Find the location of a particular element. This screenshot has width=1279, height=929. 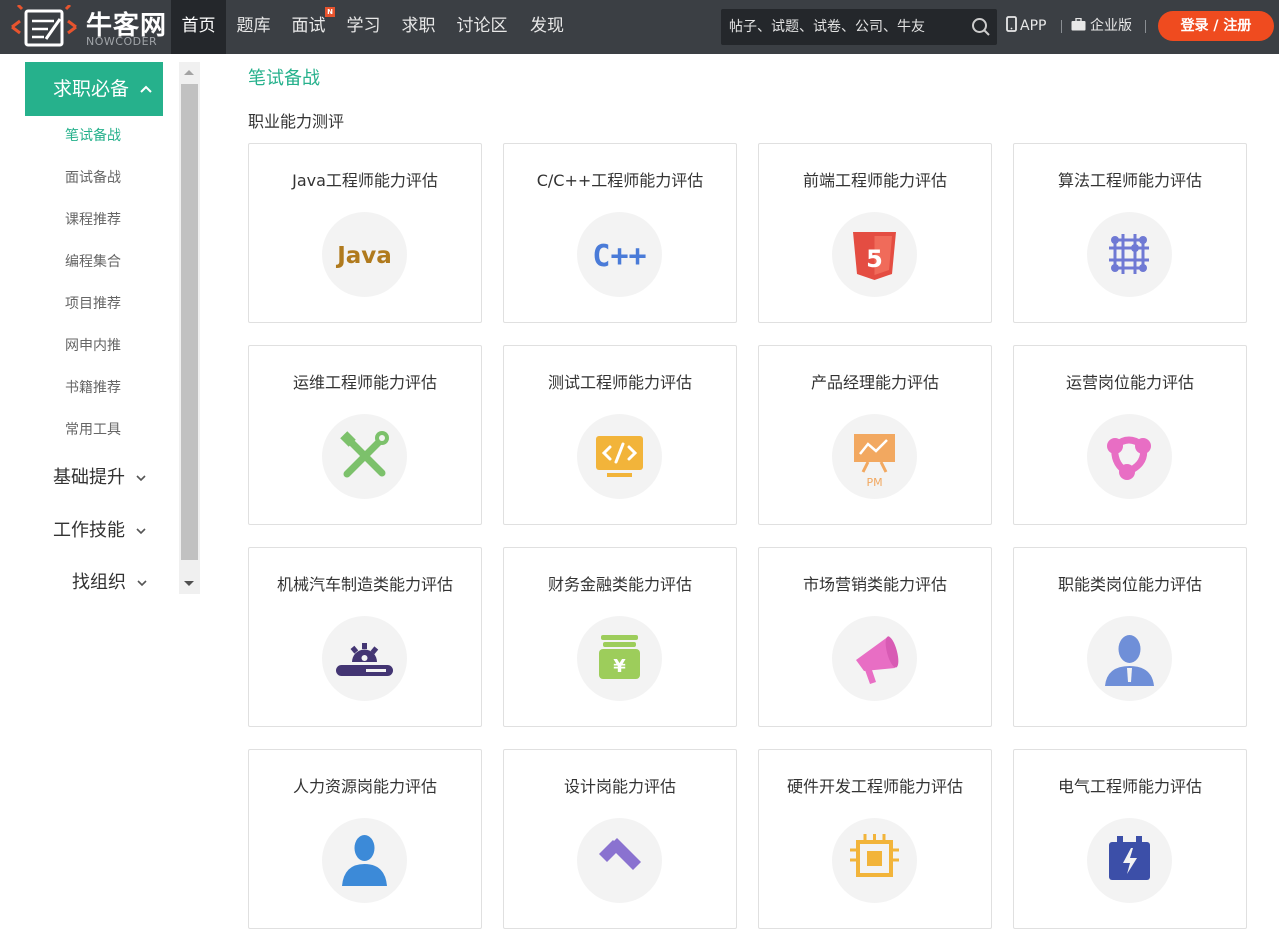

assessment-card-algorithm: 算法工程师能力评估 is located at coordinates (1130, 233).